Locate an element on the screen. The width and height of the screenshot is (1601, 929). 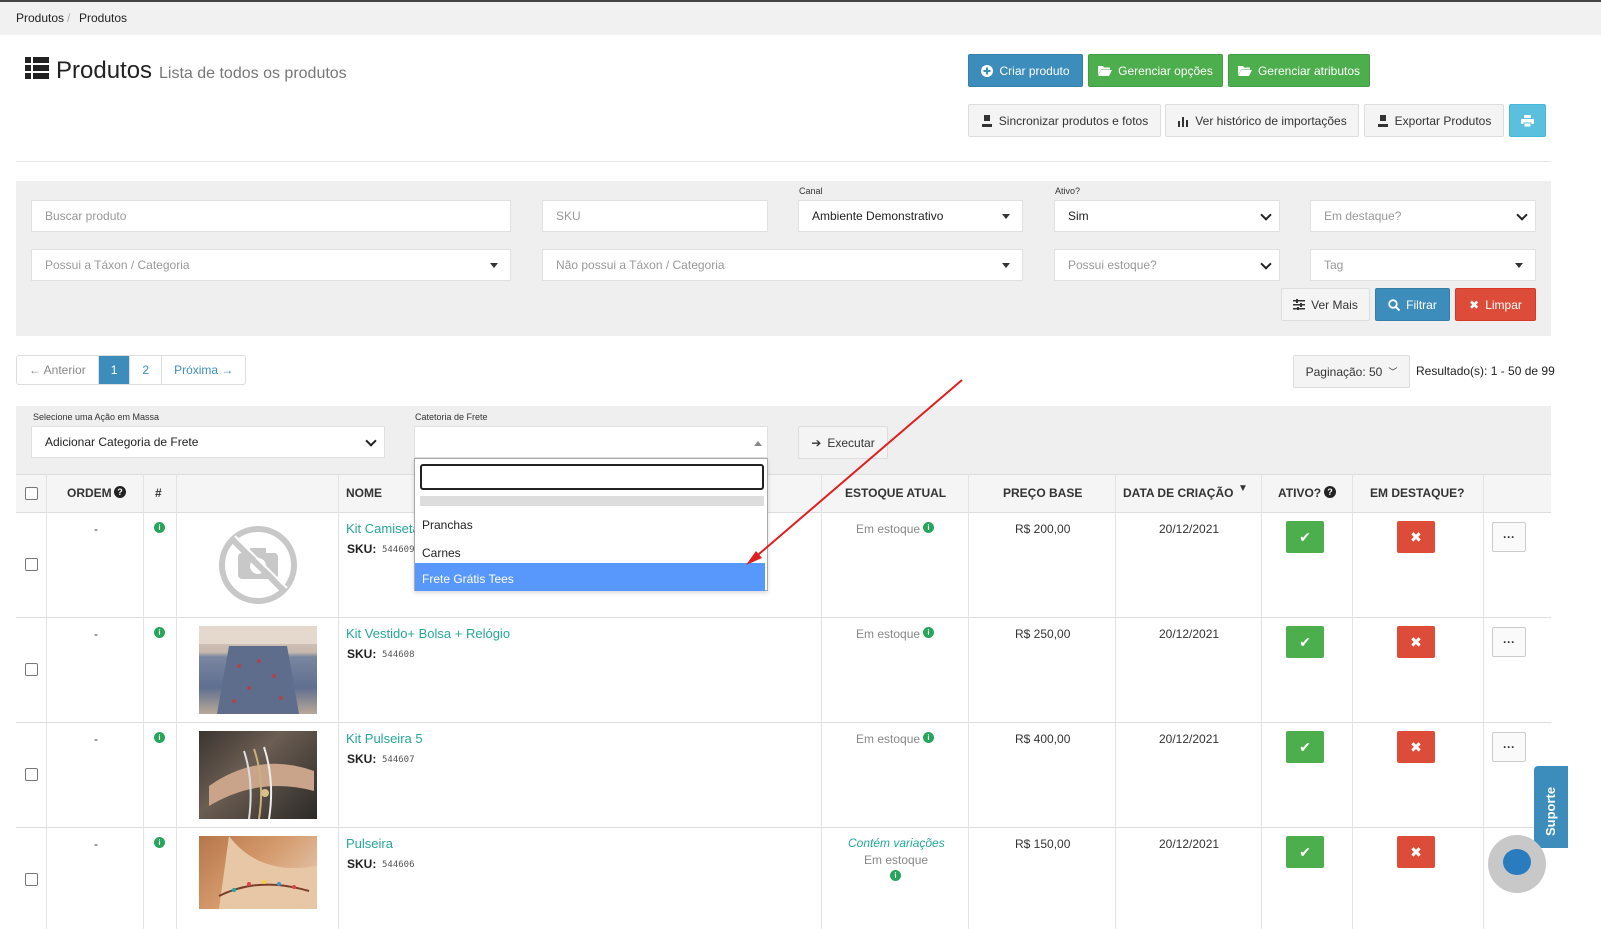
column-data: DATA DE CRIAÇÃO is located at coordinates (1178, 493).